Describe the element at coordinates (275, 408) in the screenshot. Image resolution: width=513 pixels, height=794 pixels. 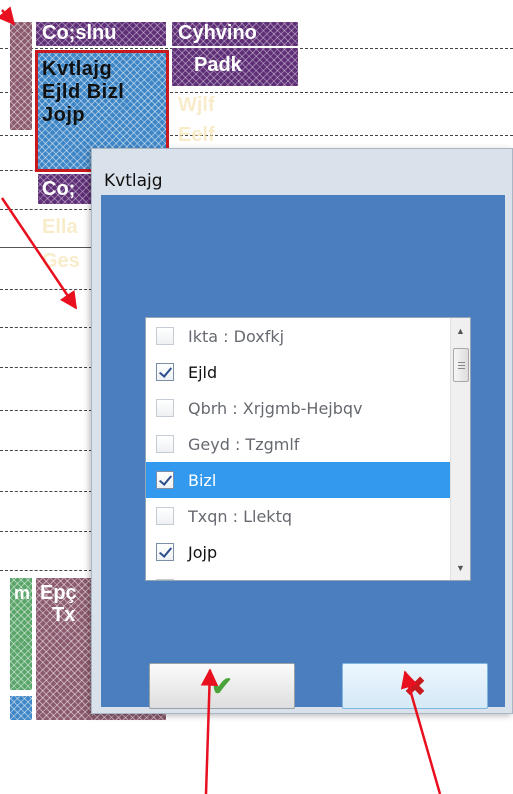
I see `list-item-label: Qbrh : Xrjgmb-Hejbqv` at that location.